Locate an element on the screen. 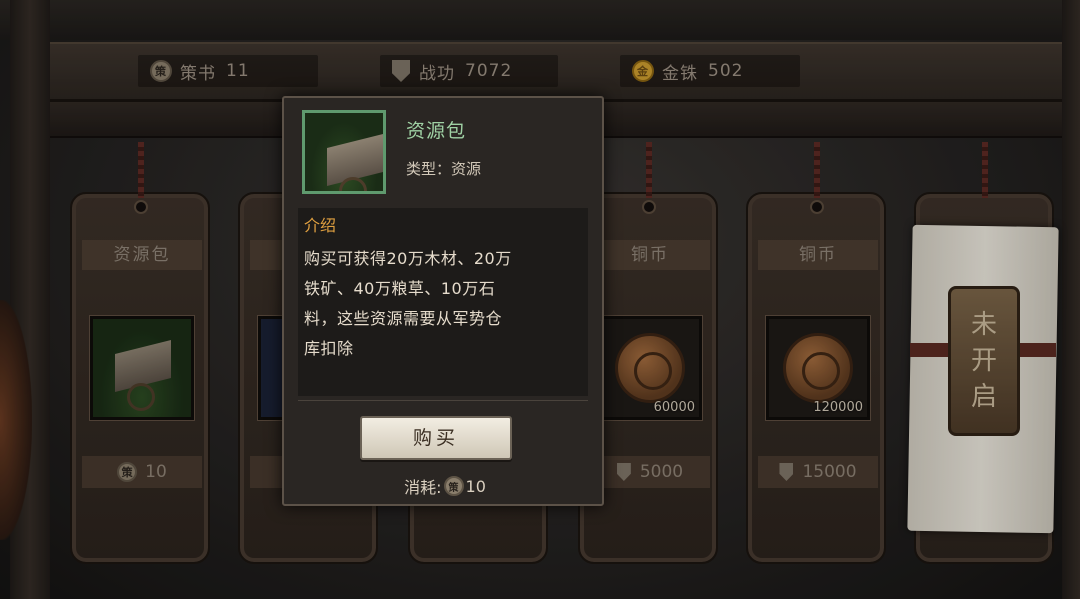 Image resolution: width=1080 pixels, height=599 pixels. resource-cart-image is located at coordinates (344, 152).